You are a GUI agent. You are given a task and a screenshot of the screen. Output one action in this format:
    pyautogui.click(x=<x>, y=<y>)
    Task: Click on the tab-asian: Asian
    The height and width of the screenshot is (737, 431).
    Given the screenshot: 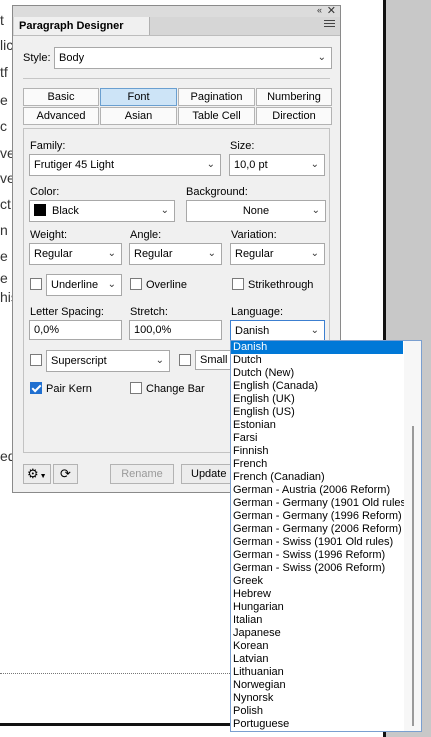 What is the action you would take?
    pyautogui.click(x=138, y=116)
    